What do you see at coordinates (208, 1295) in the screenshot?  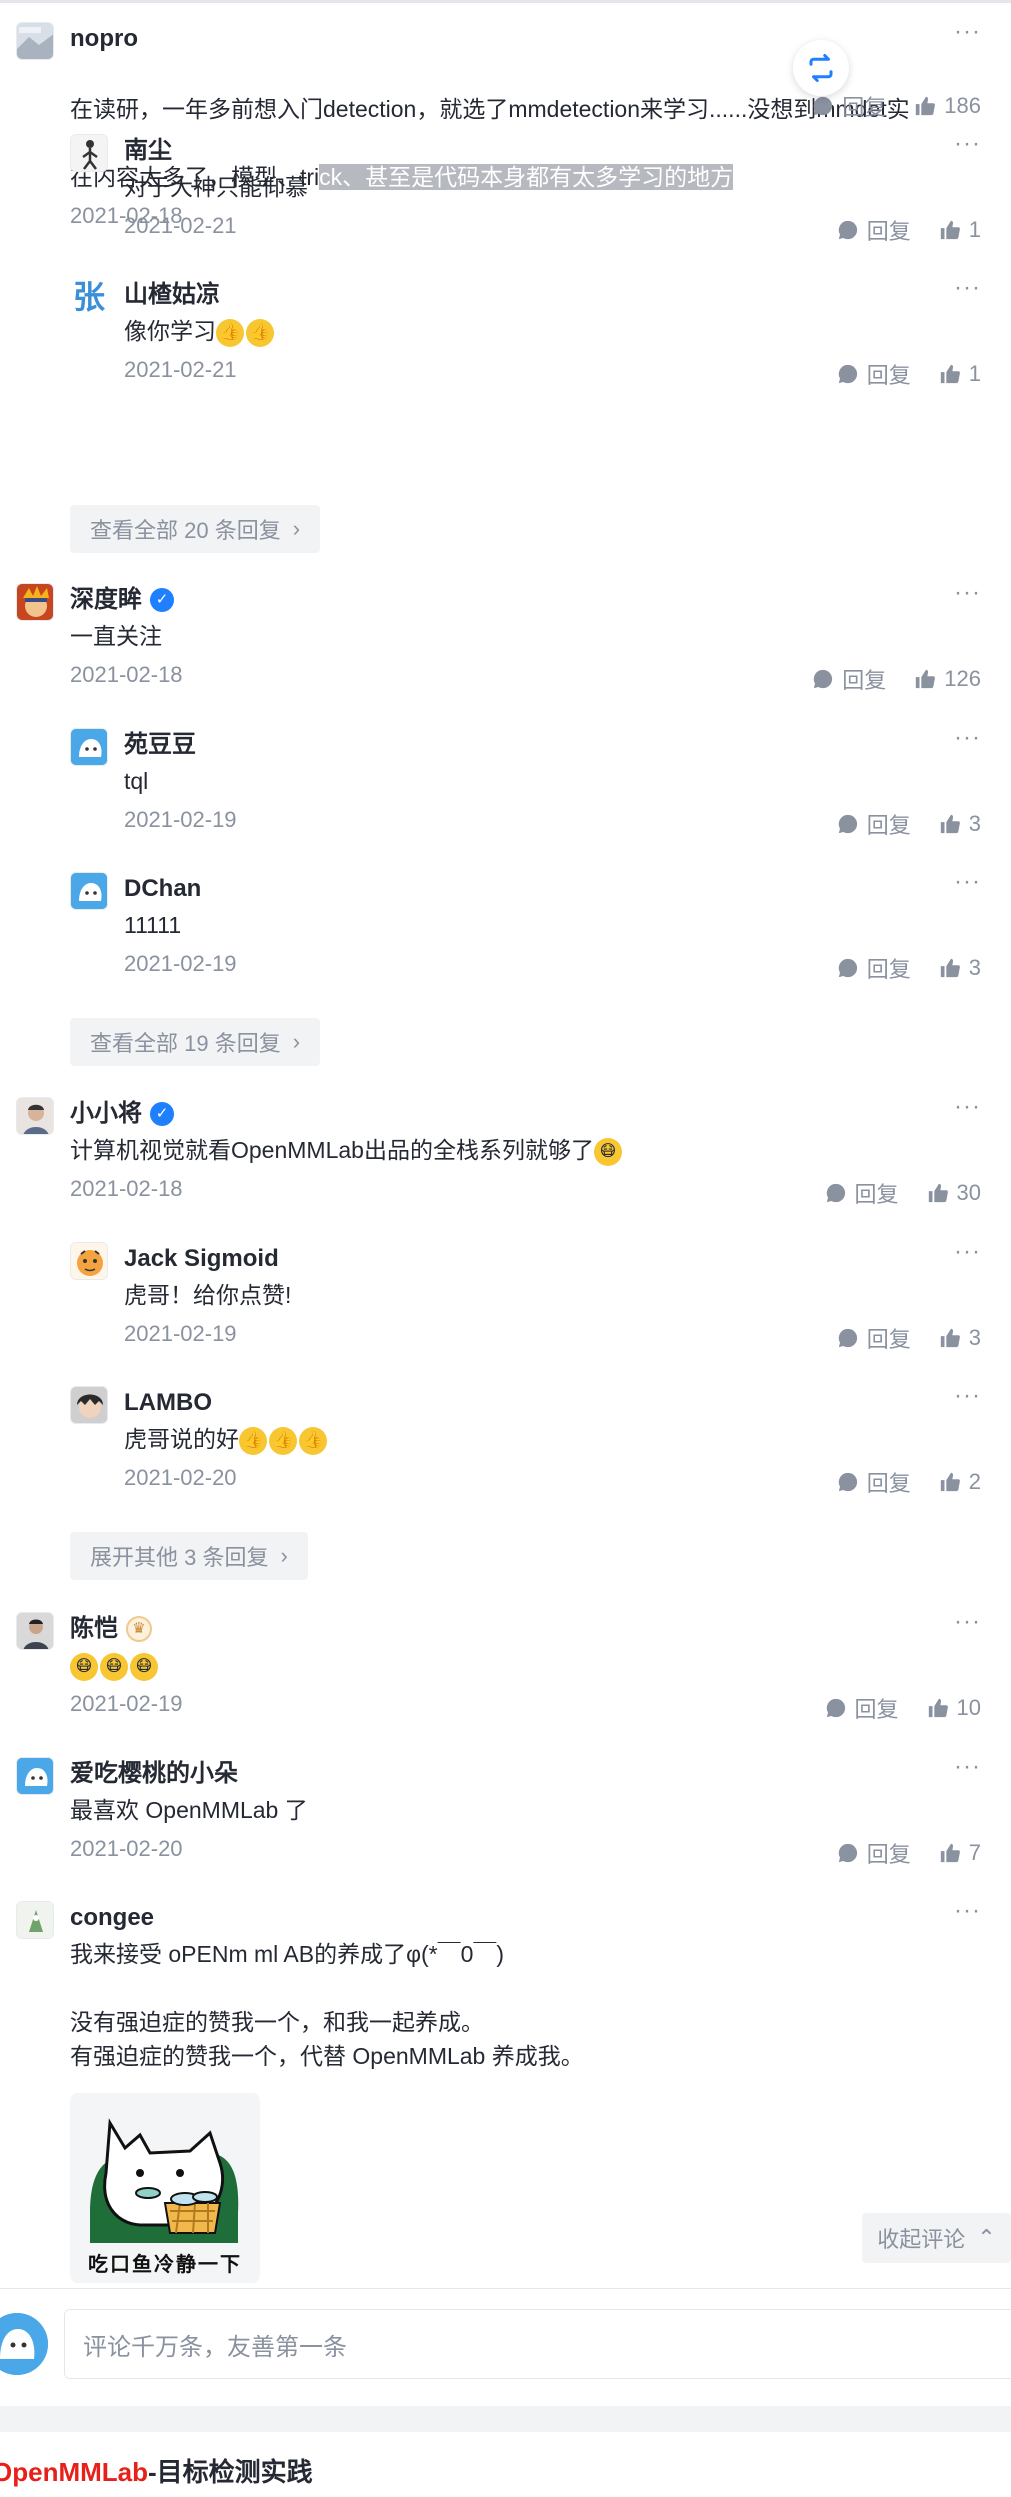 I see `comment-text: 虎哥！给你点赞!` at bounding box center [208, 1295].